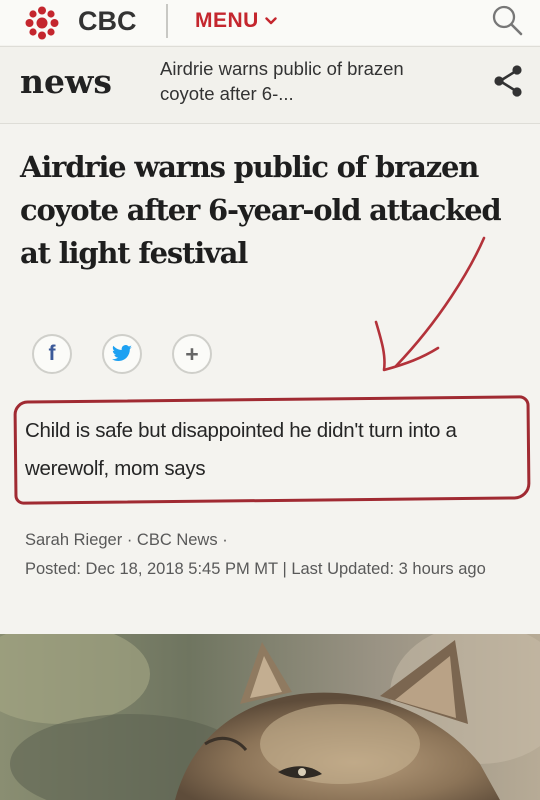  What do you see at coordinates (66, 81) in the screenshot?
I see `section-label: news` at bounding box center [66, 81].